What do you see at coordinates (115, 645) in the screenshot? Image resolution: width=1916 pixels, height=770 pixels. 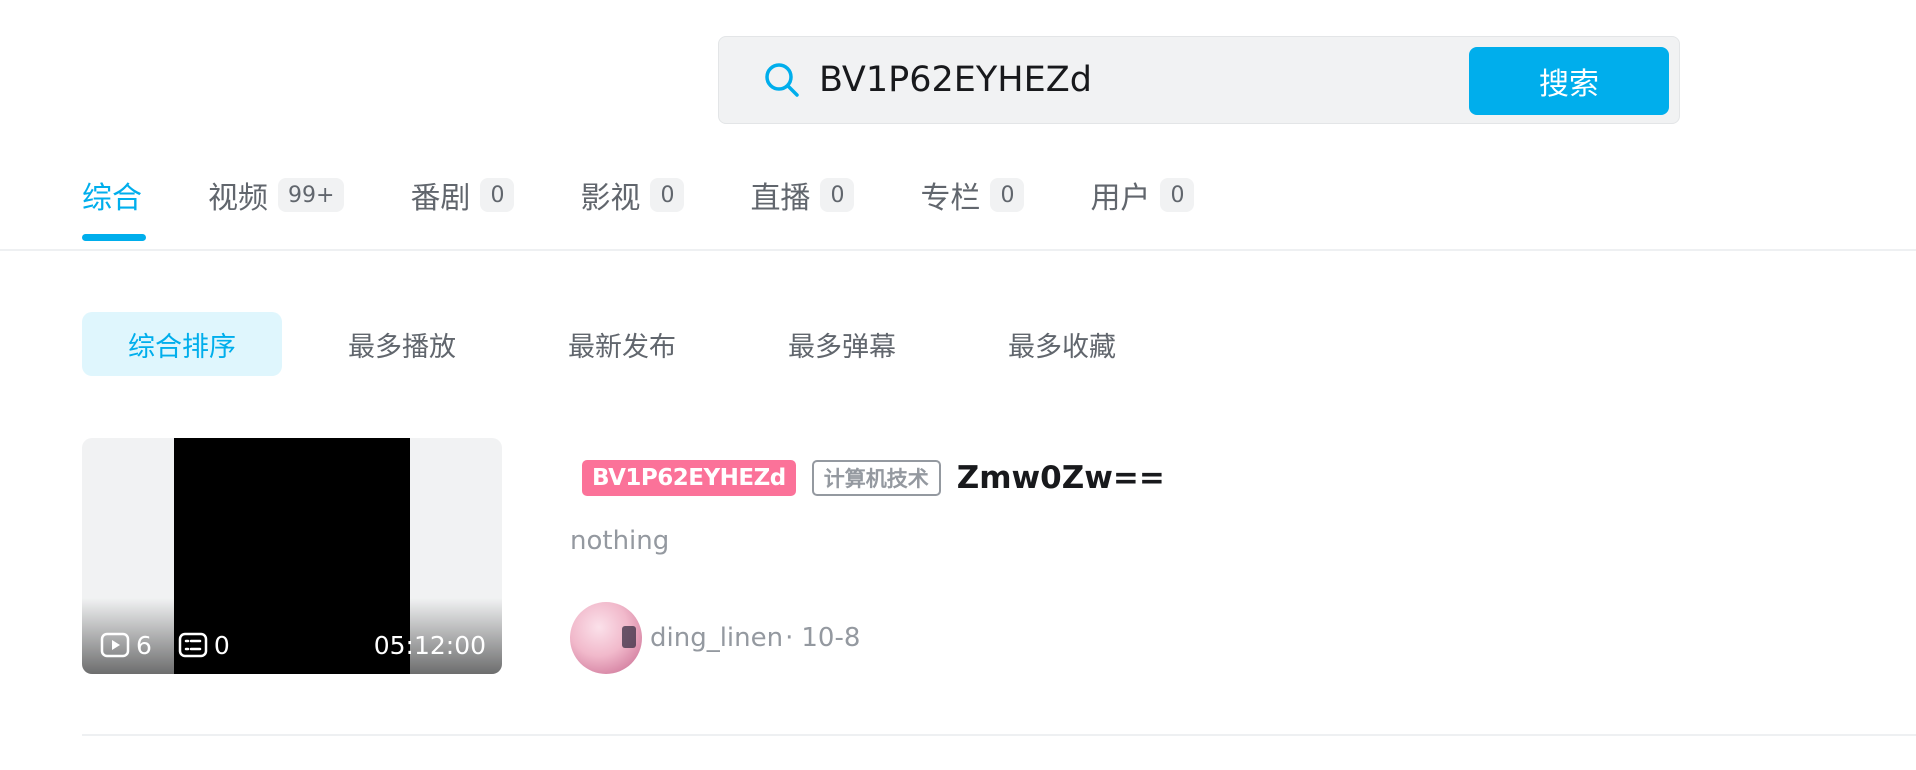 I see `play-icon` at bounding box center [115, 645].